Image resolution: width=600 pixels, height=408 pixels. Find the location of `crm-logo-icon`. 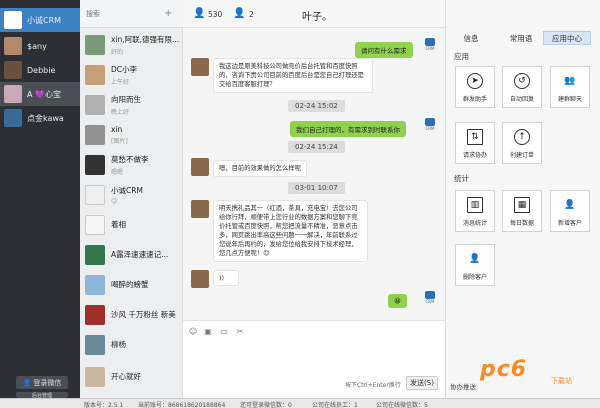

crm-logo-icon is located at coordinates (13, 20).